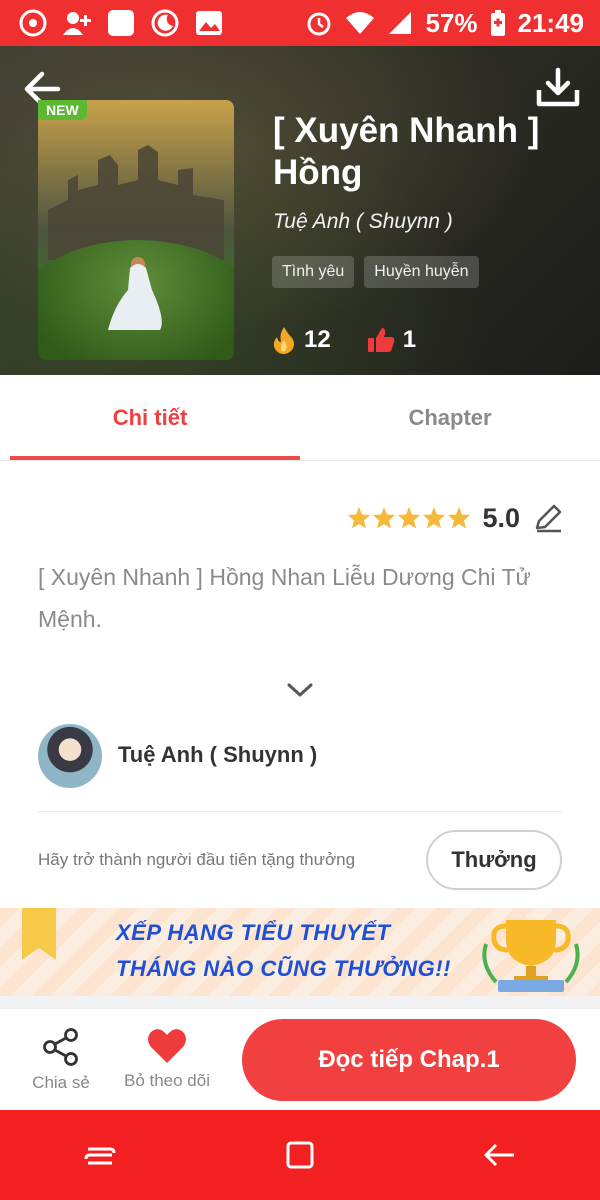 The height and width of the screenshot is (1200, 600). I want to click on system-nav-bar, so click(300, 1155).